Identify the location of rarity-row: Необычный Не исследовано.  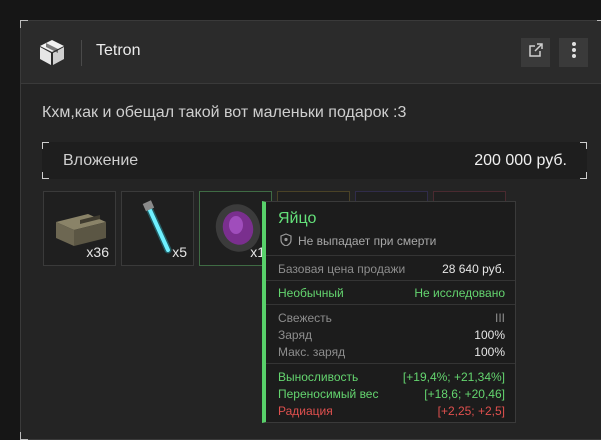
(391, 293).